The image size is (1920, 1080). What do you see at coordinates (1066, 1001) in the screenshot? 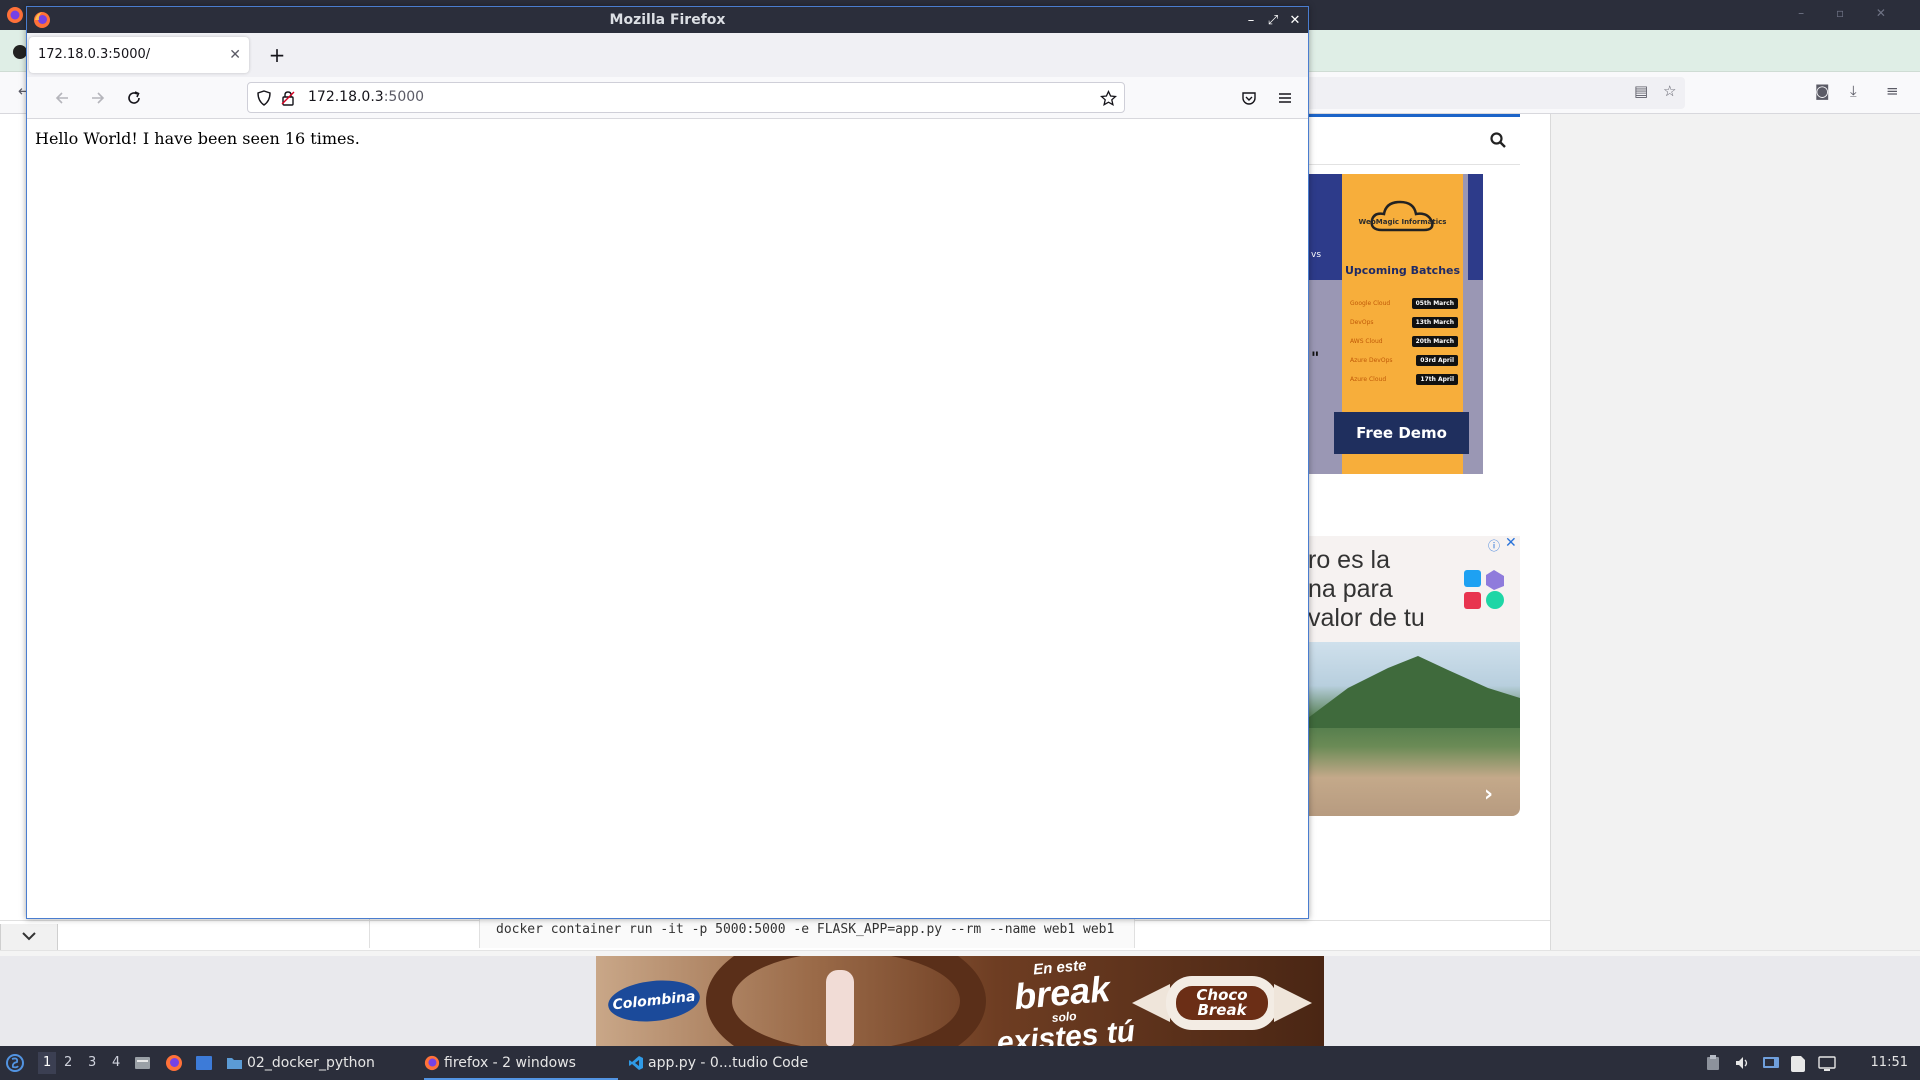
I see `ad-slogan: En este break solo existes tú` at bounding box center [1066, 1001].